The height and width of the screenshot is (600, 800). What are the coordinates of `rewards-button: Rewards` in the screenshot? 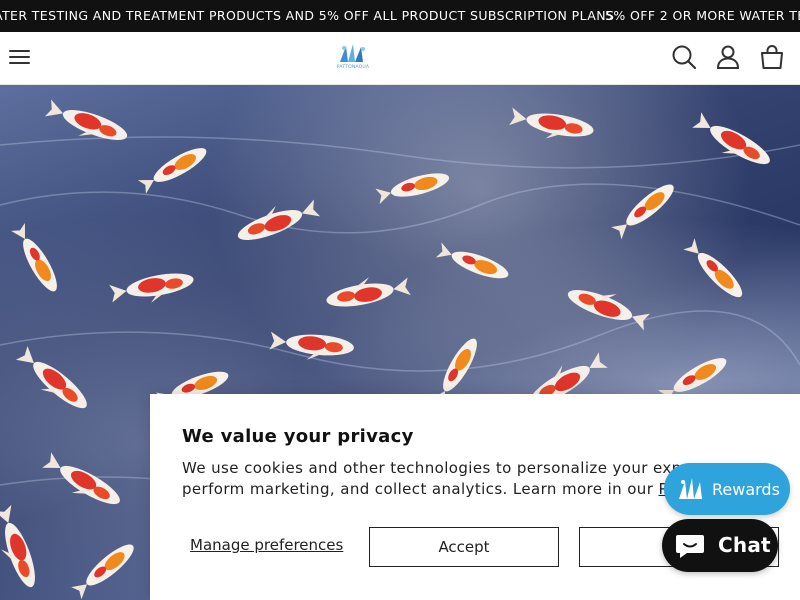 It's located at (727, 489).